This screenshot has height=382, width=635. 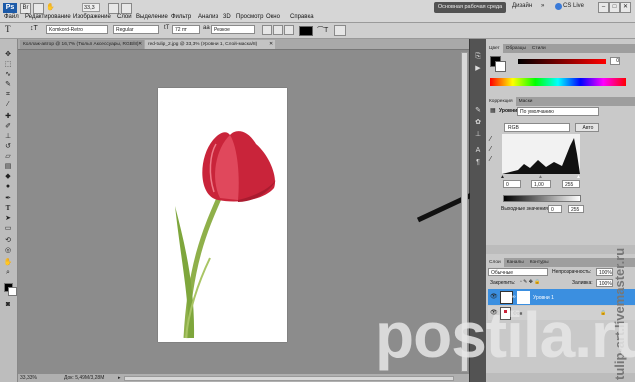 What do you see at coordinates (512, 184) in the screenshot?
I see `input-black-field: 0` at bounding box center [512, 184].